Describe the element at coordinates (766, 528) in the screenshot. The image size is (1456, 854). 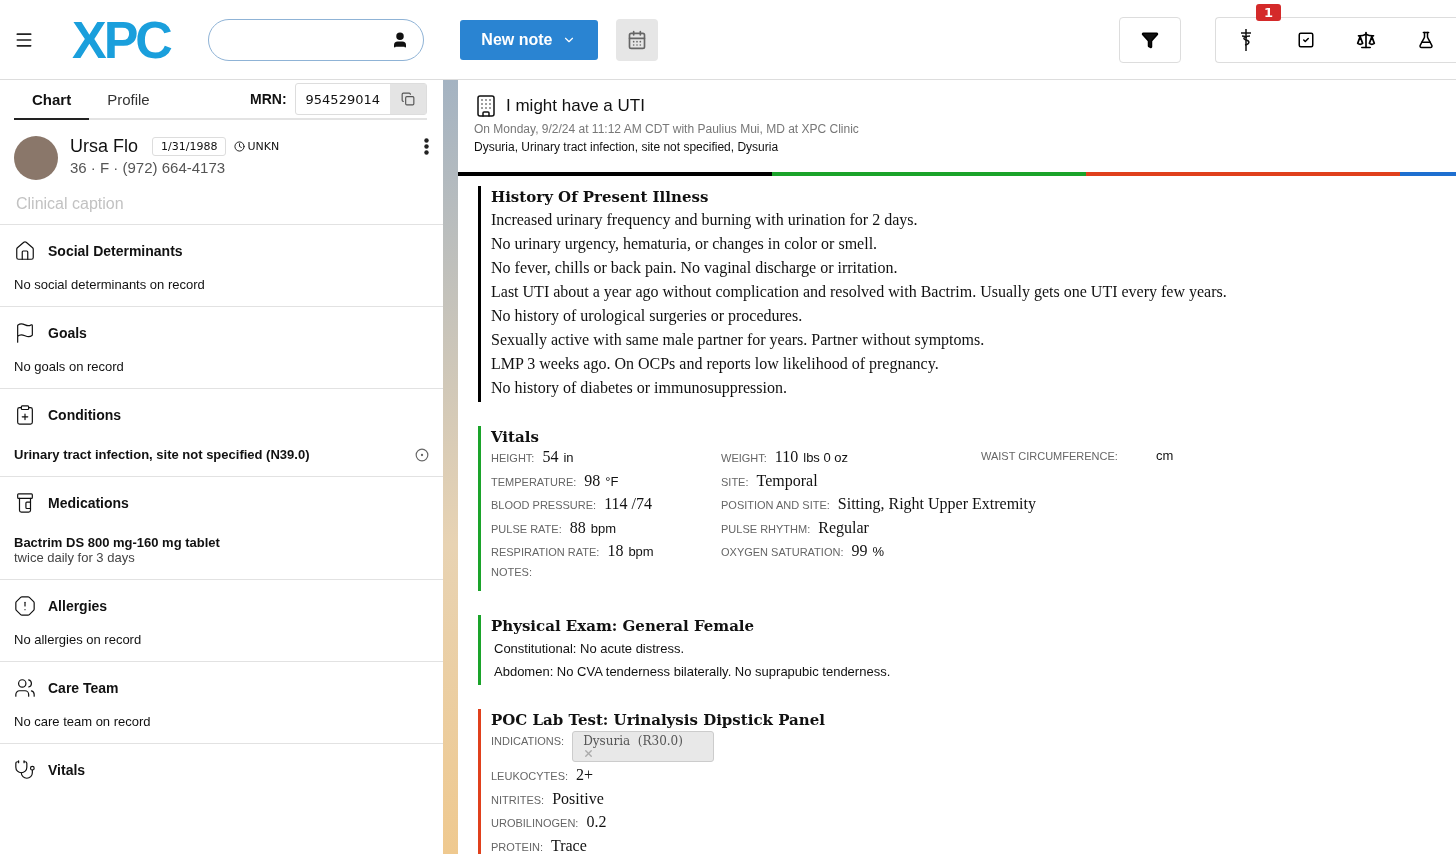
I see `vital-label: PULSE RHYTHM:` at that location.